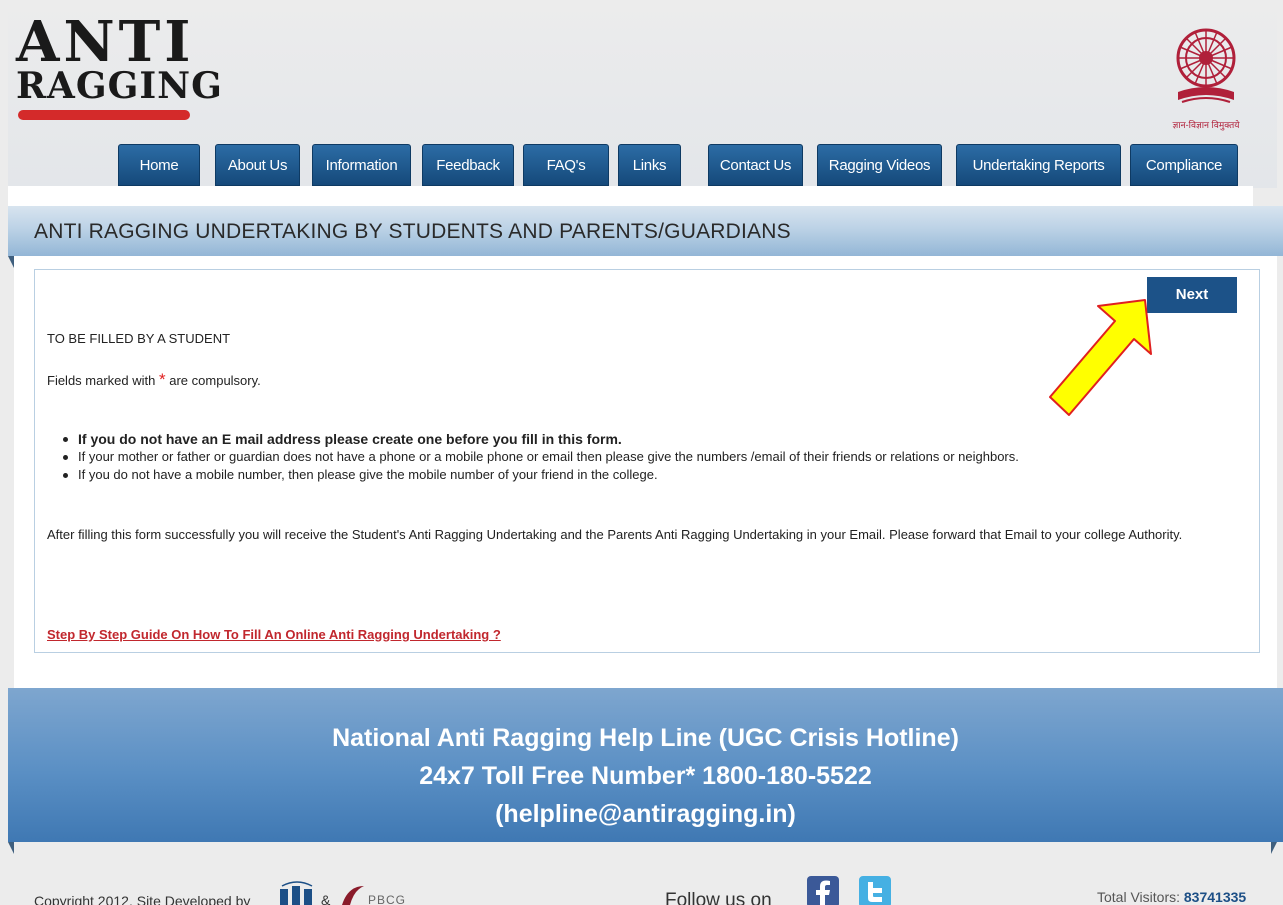 Image resolution: width=1283 pixels, height=905 pixels. Describe the element at coordinates (566, 165) in the screenshot. I see `nav-faqs: FAQ's` at that location.